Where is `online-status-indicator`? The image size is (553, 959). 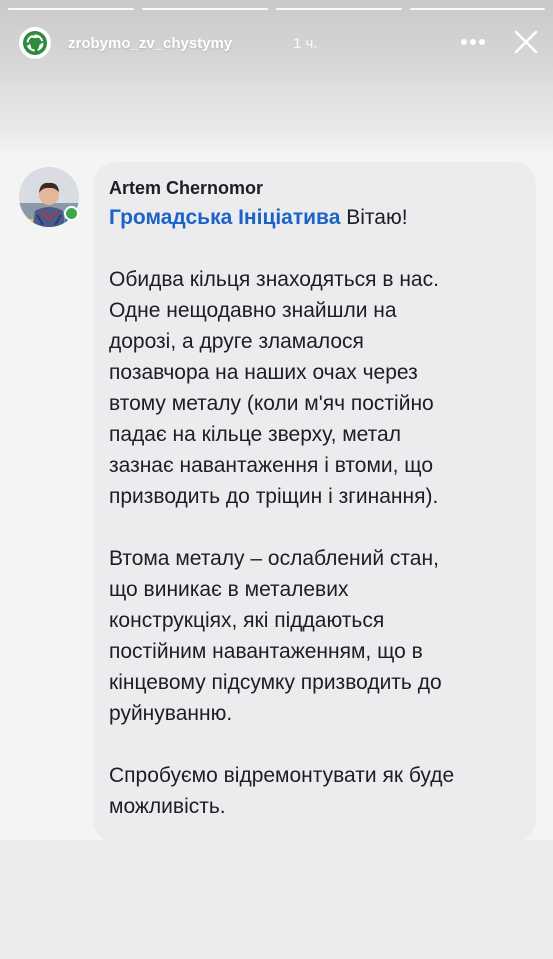
online-status-indicator is located at coordinates (71, 213).